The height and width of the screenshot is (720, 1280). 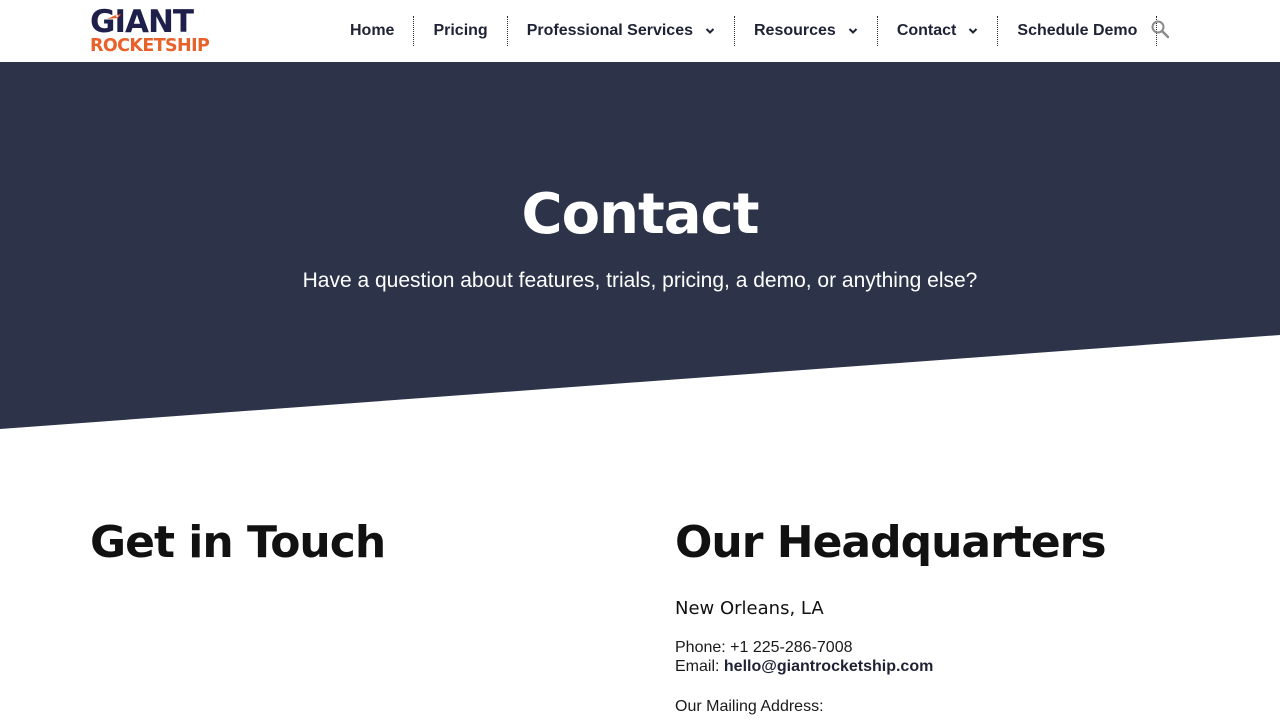 I want to click on search-icon, so click(x=1160, y=29).